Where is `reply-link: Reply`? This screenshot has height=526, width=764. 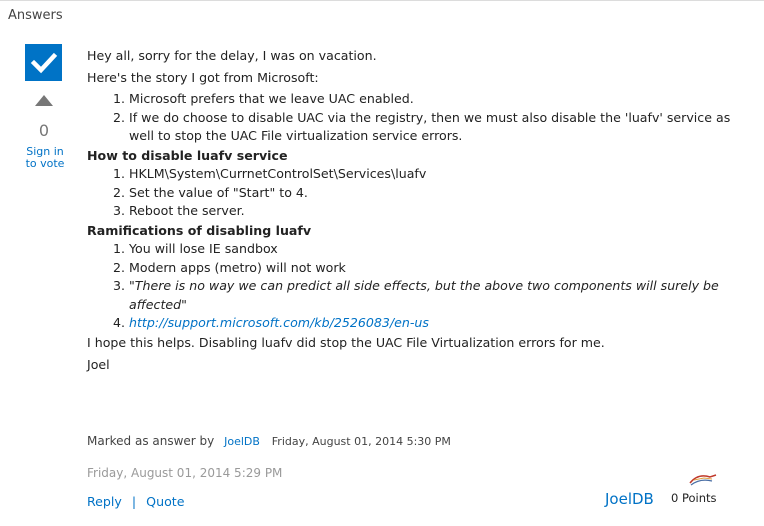 reply-link: Reply is located at coordinates (104, 501).